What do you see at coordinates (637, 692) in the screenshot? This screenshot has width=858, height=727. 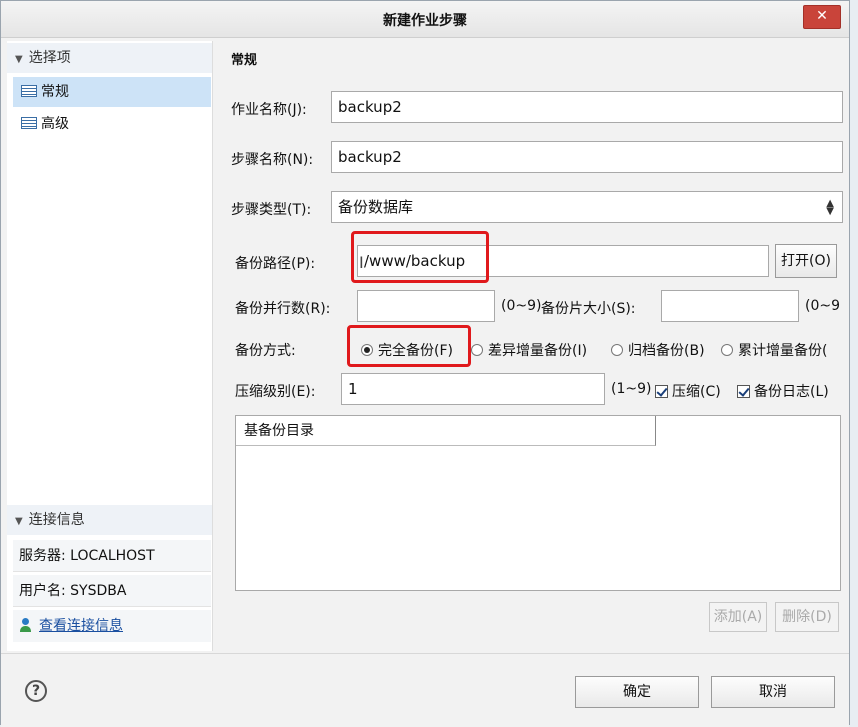 I see `ok-button: 确定` at bounding box center [637, 692].